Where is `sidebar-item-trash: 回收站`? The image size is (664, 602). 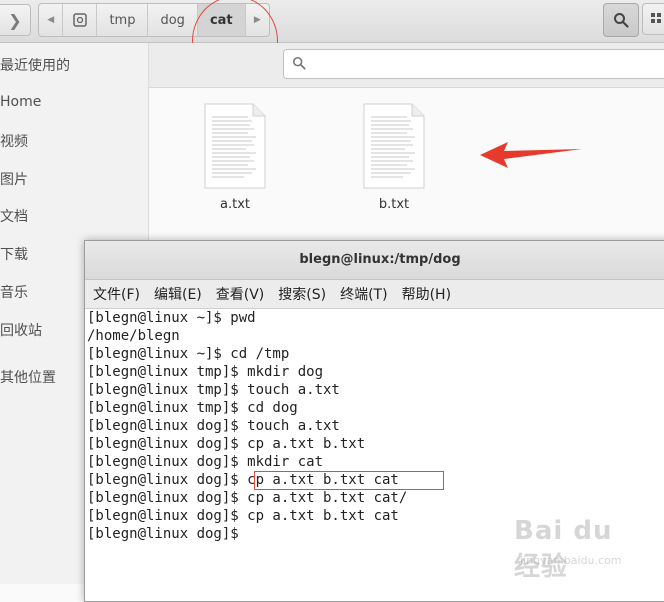
sidebar-item-trash: 回收站 is located at coordinates (21, 330).